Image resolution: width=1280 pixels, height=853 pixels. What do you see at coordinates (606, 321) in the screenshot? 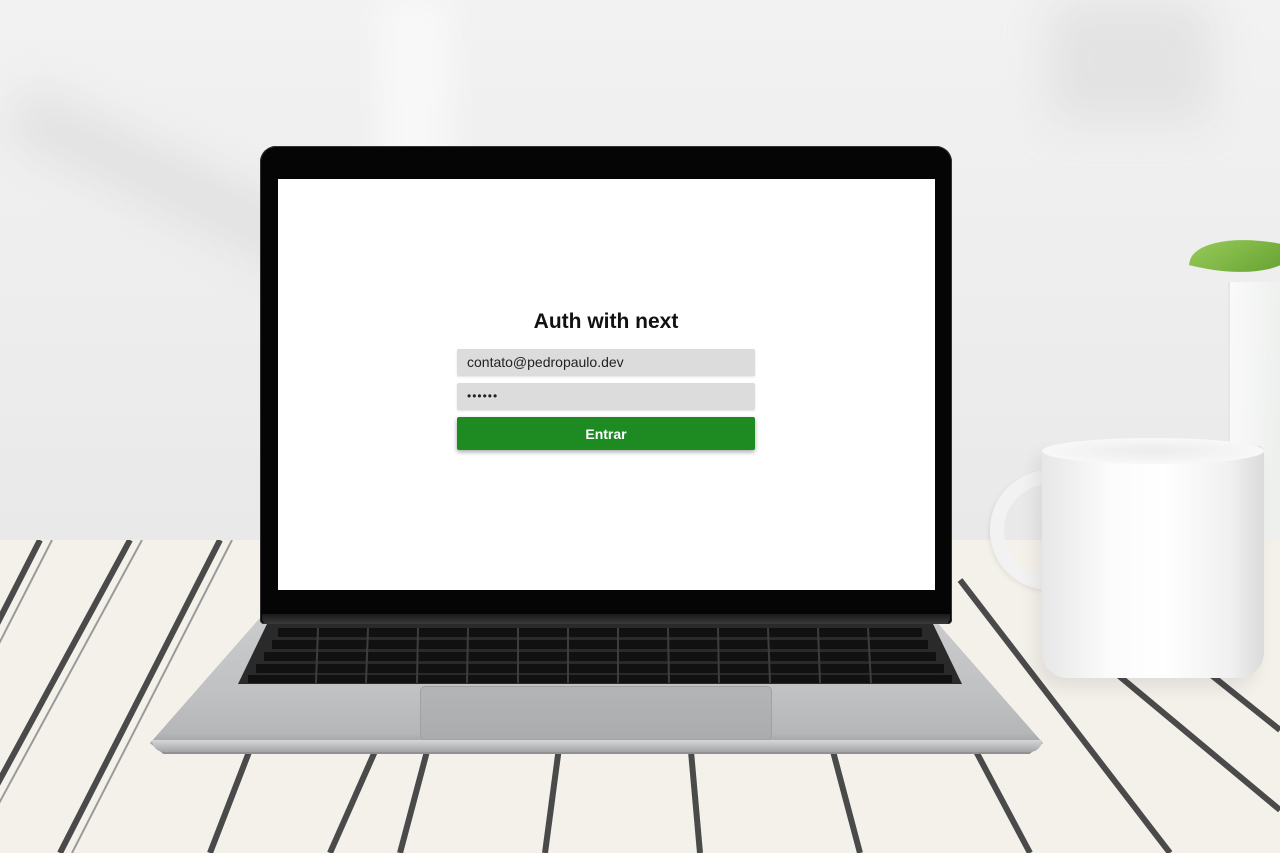
I see `page-title: Auth with next` at bounding box center [606, 321].